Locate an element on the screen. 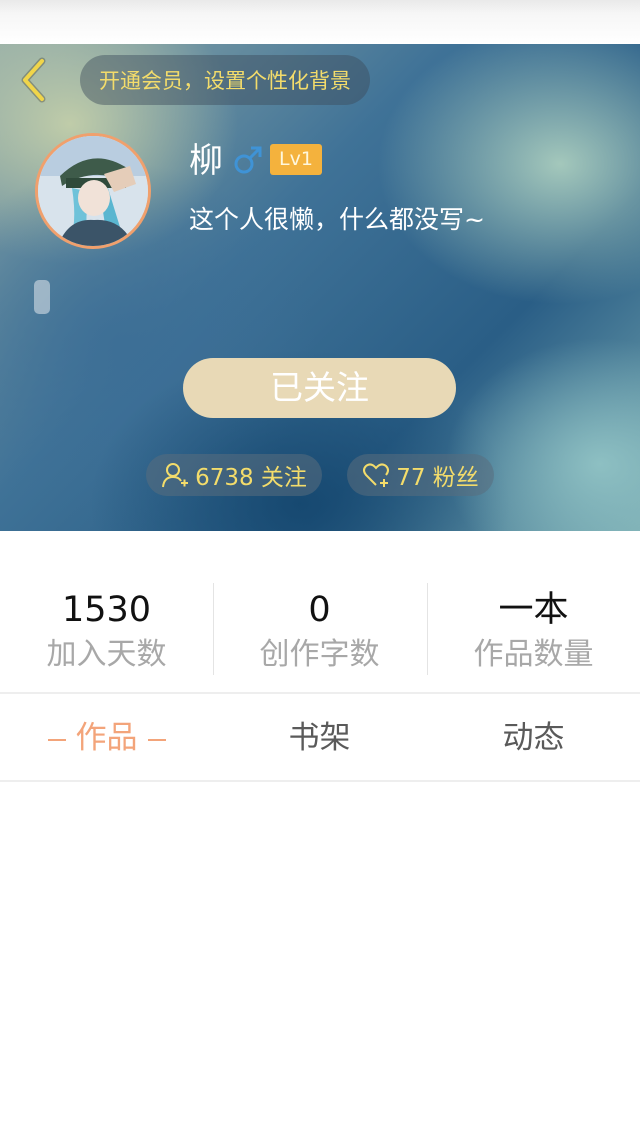 Image resolution: width=640 pixels, height=1138 pixels. male-icon is located at coordinates (248, 160).